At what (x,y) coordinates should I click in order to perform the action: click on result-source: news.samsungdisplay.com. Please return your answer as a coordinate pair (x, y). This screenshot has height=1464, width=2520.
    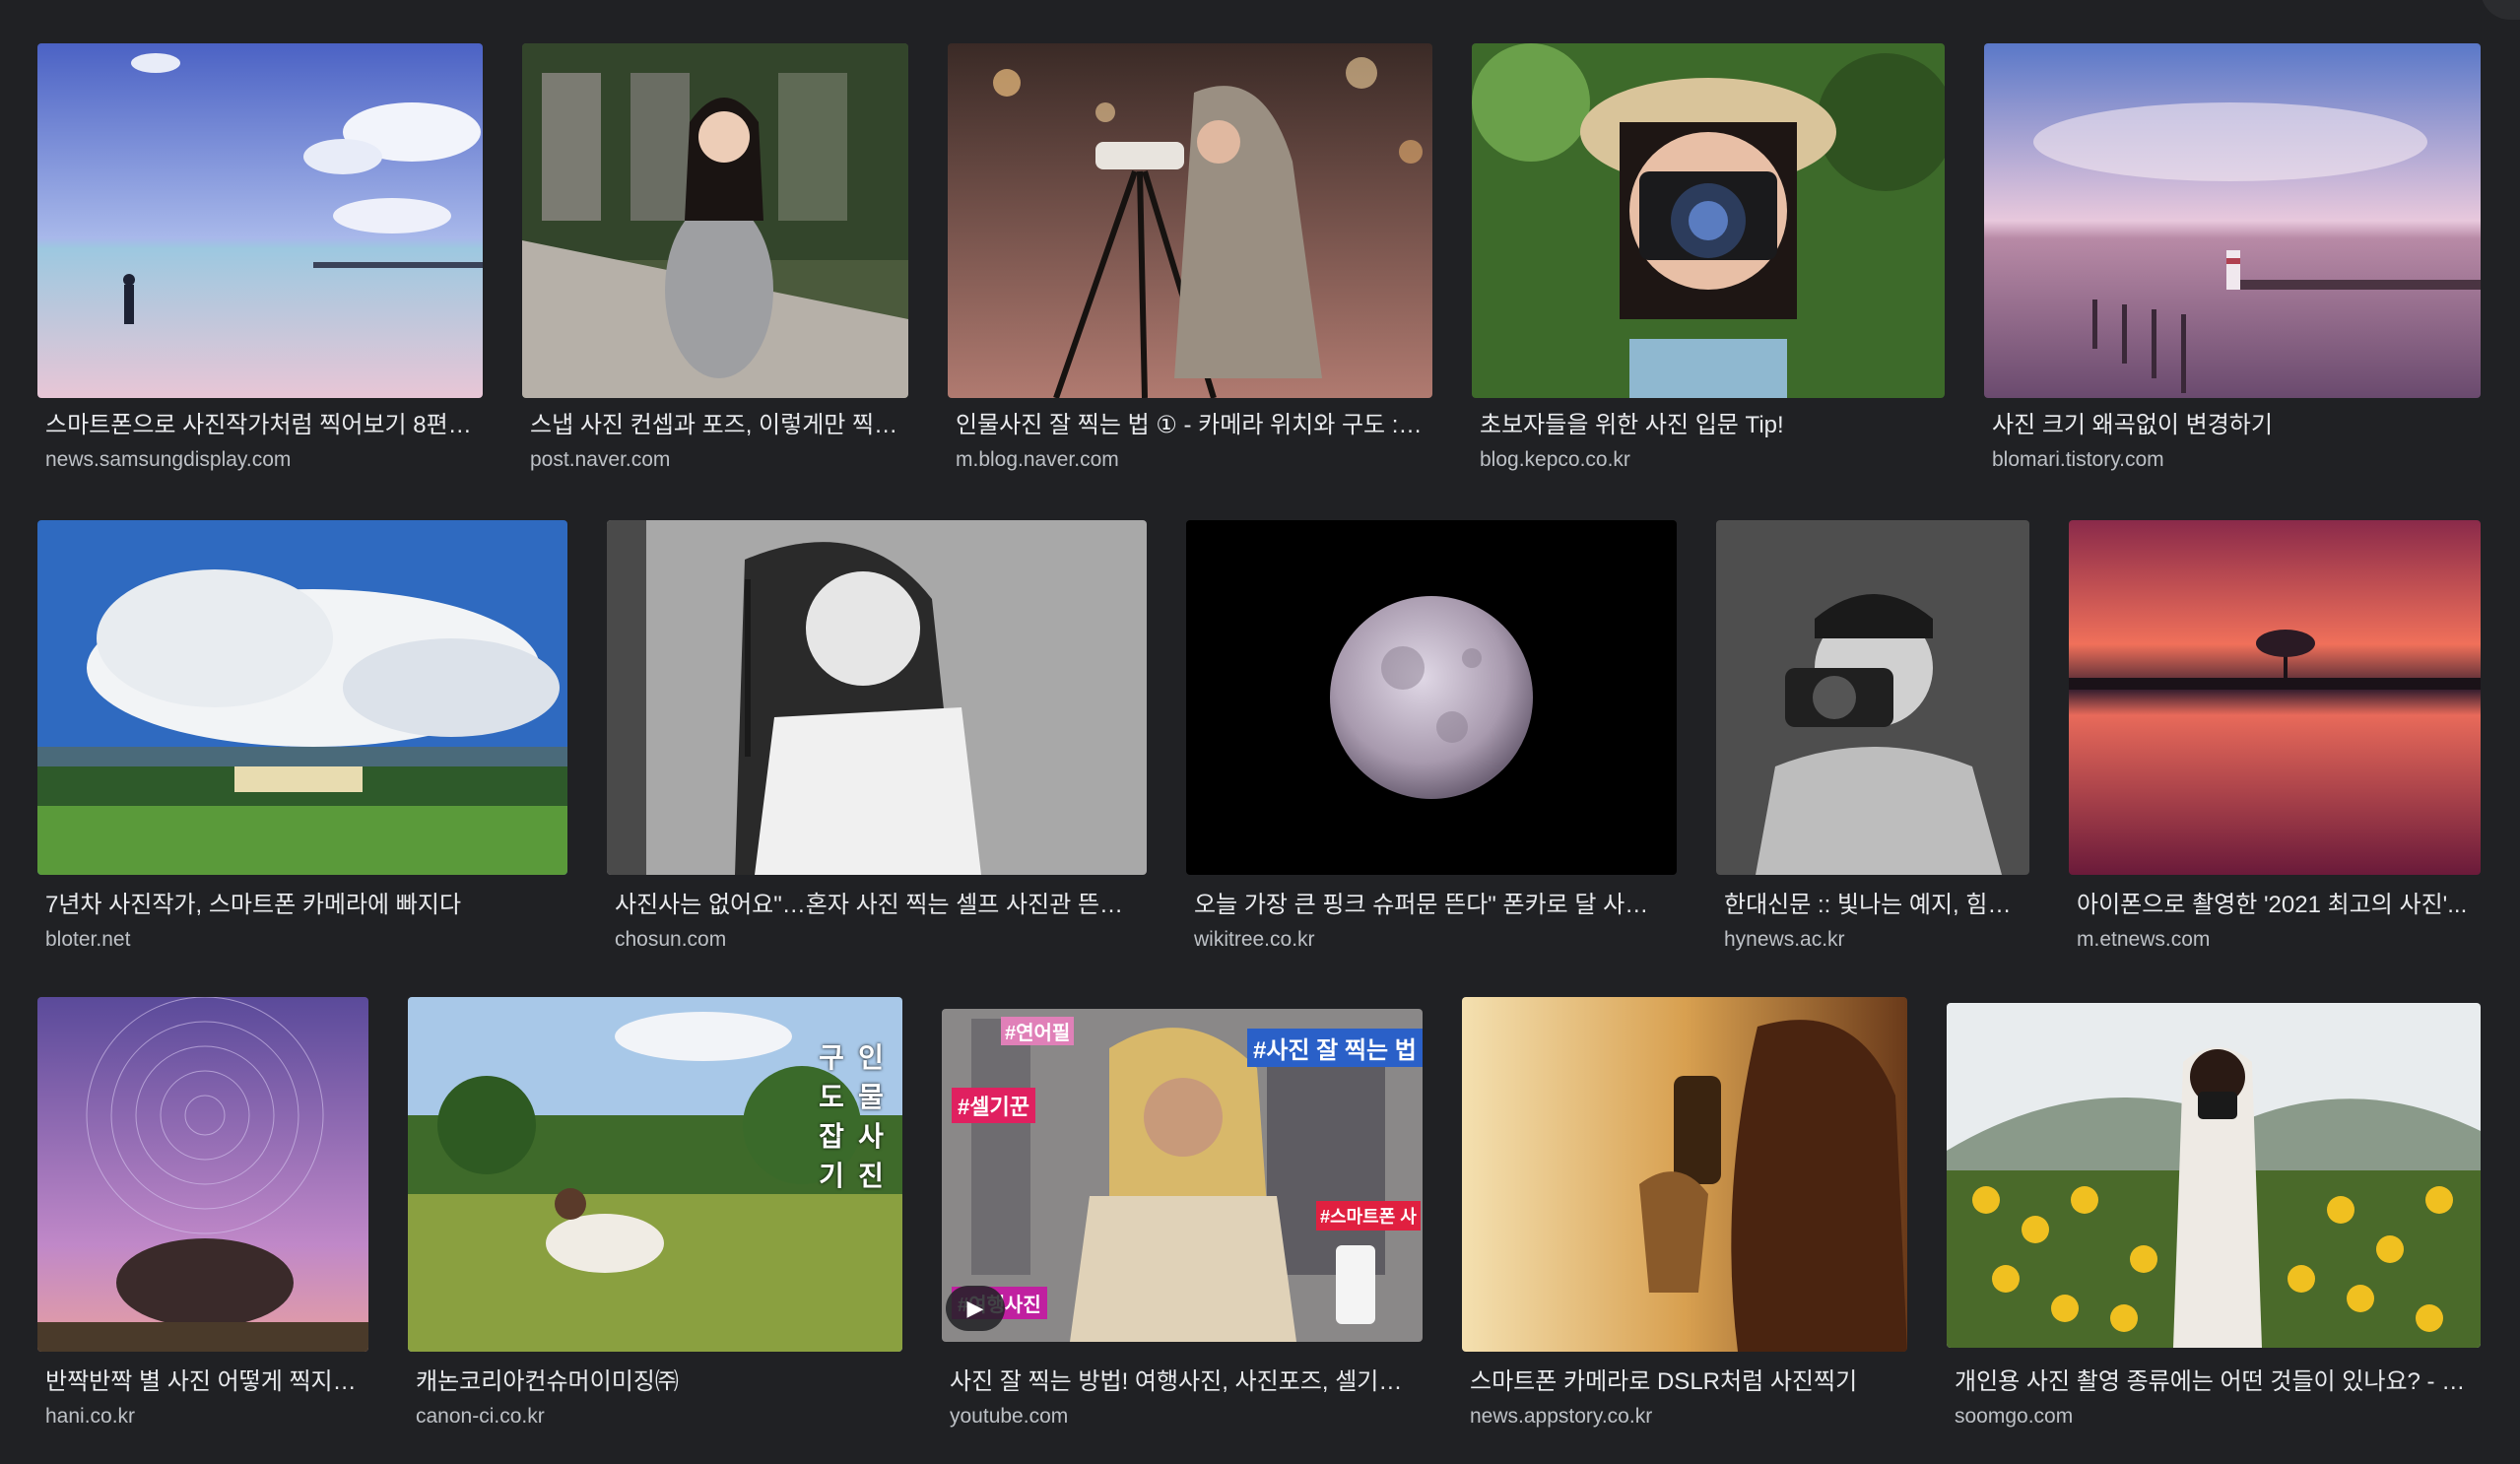
    Looking at the image, I should click on (260, 460).